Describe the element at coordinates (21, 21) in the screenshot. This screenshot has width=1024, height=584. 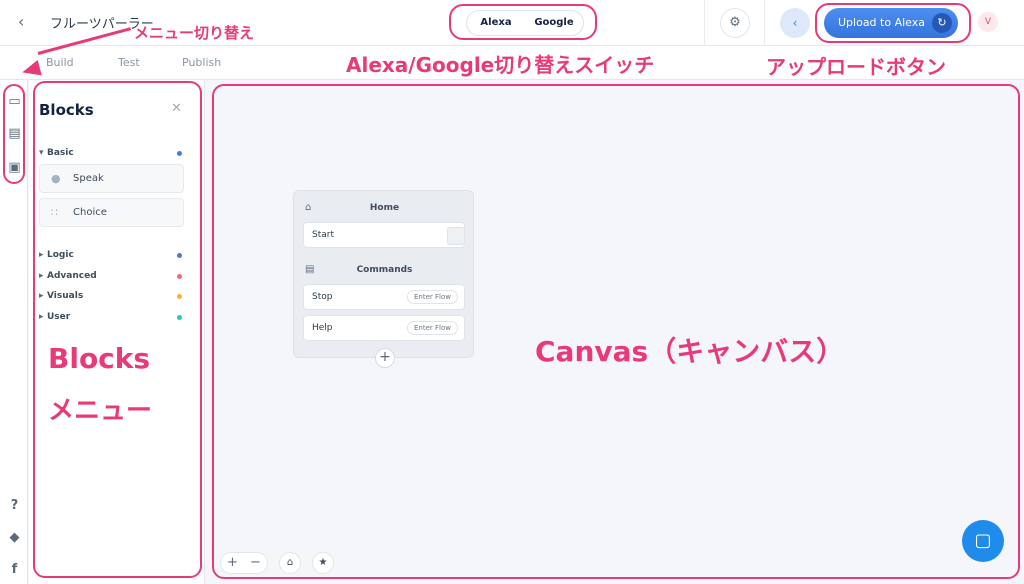
I see `chevron-left-icon: ‹` at that location.